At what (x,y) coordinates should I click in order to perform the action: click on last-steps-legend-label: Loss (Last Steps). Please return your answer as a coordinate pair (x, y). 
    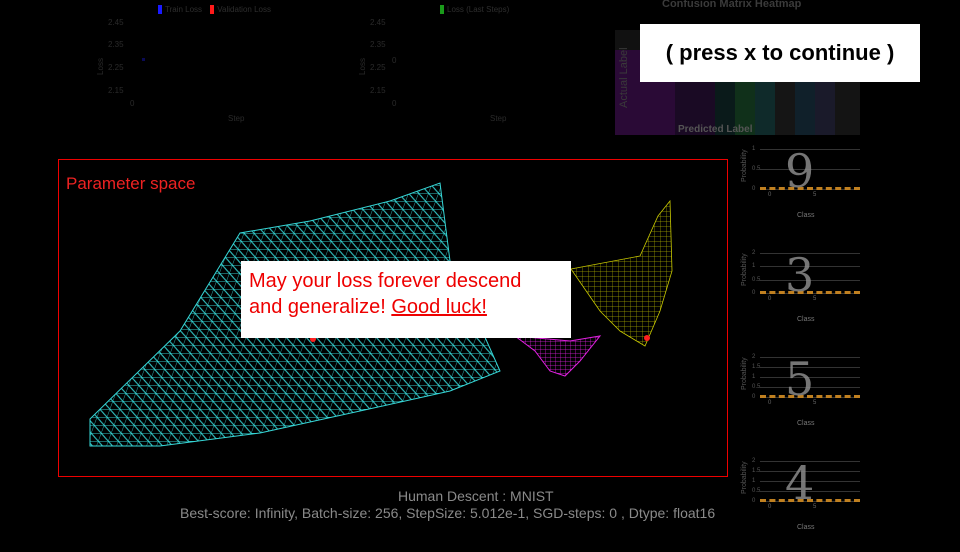
    Looking at the image, I should click on (478, 9).